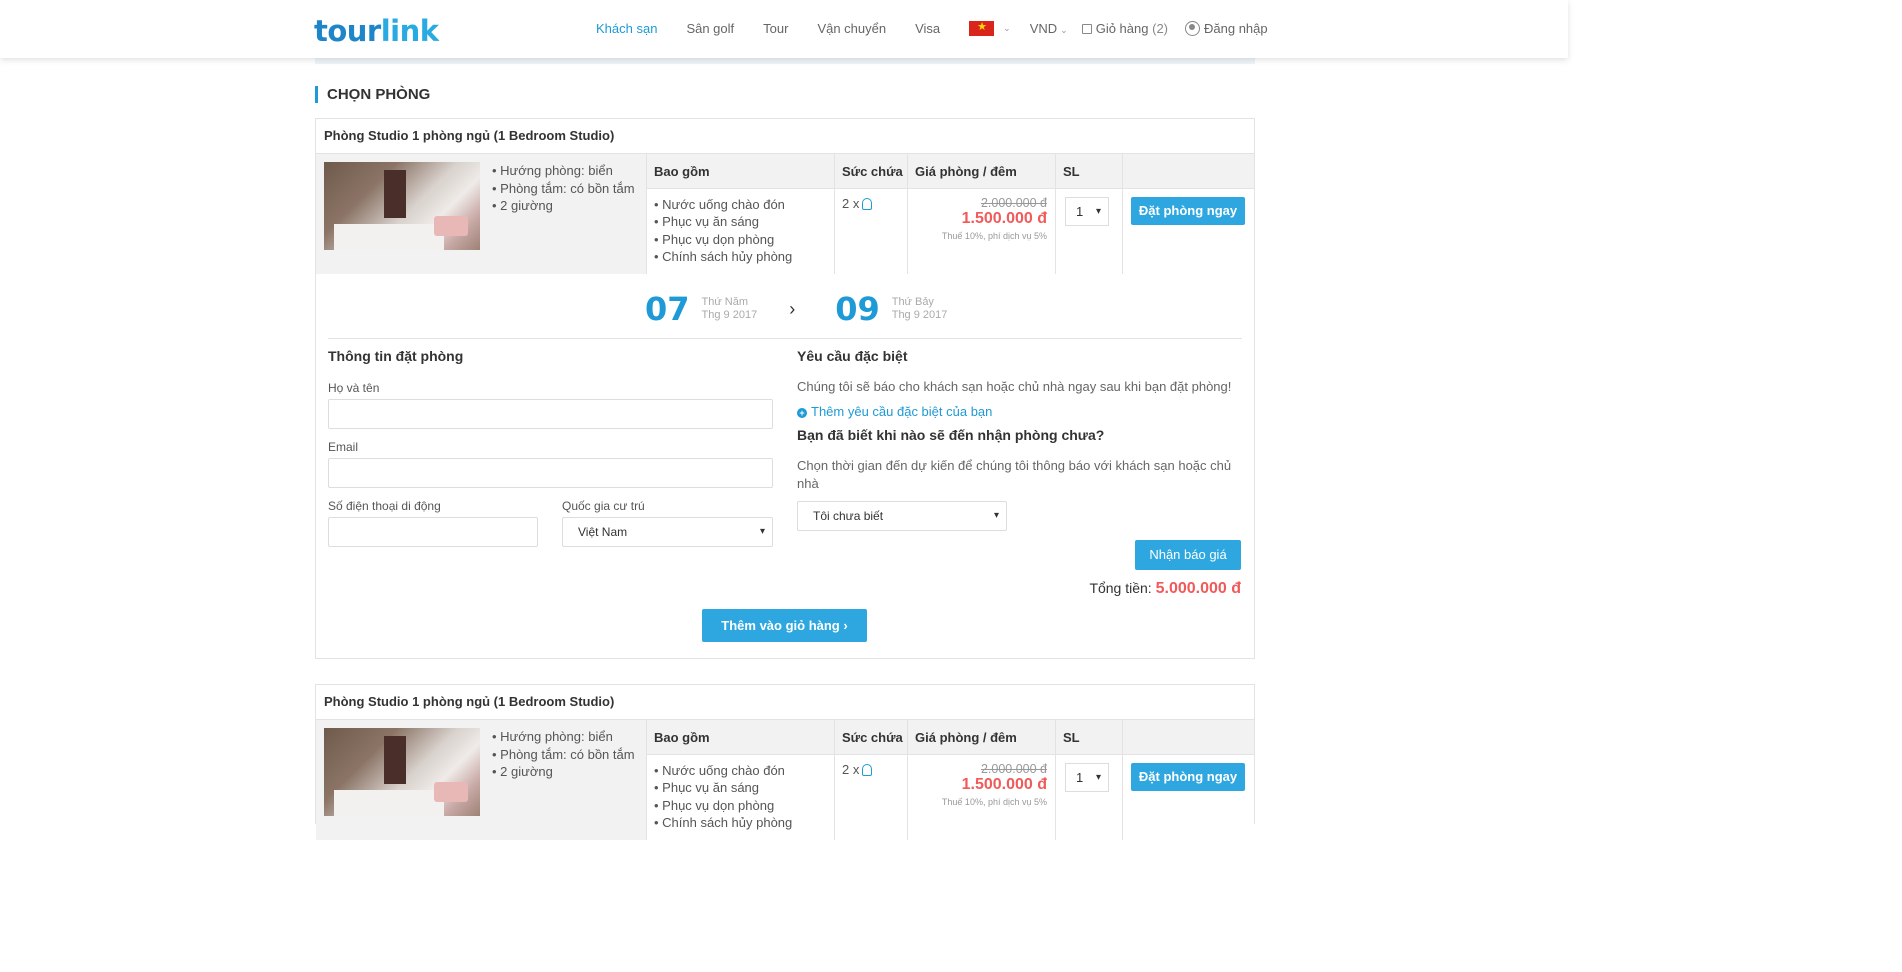 This screenshot has height=972, width=1902. What do you see at coordinates (857, 309) in the screenshot?
I see `checkout-day: 09` at bounding box center [857, 309].